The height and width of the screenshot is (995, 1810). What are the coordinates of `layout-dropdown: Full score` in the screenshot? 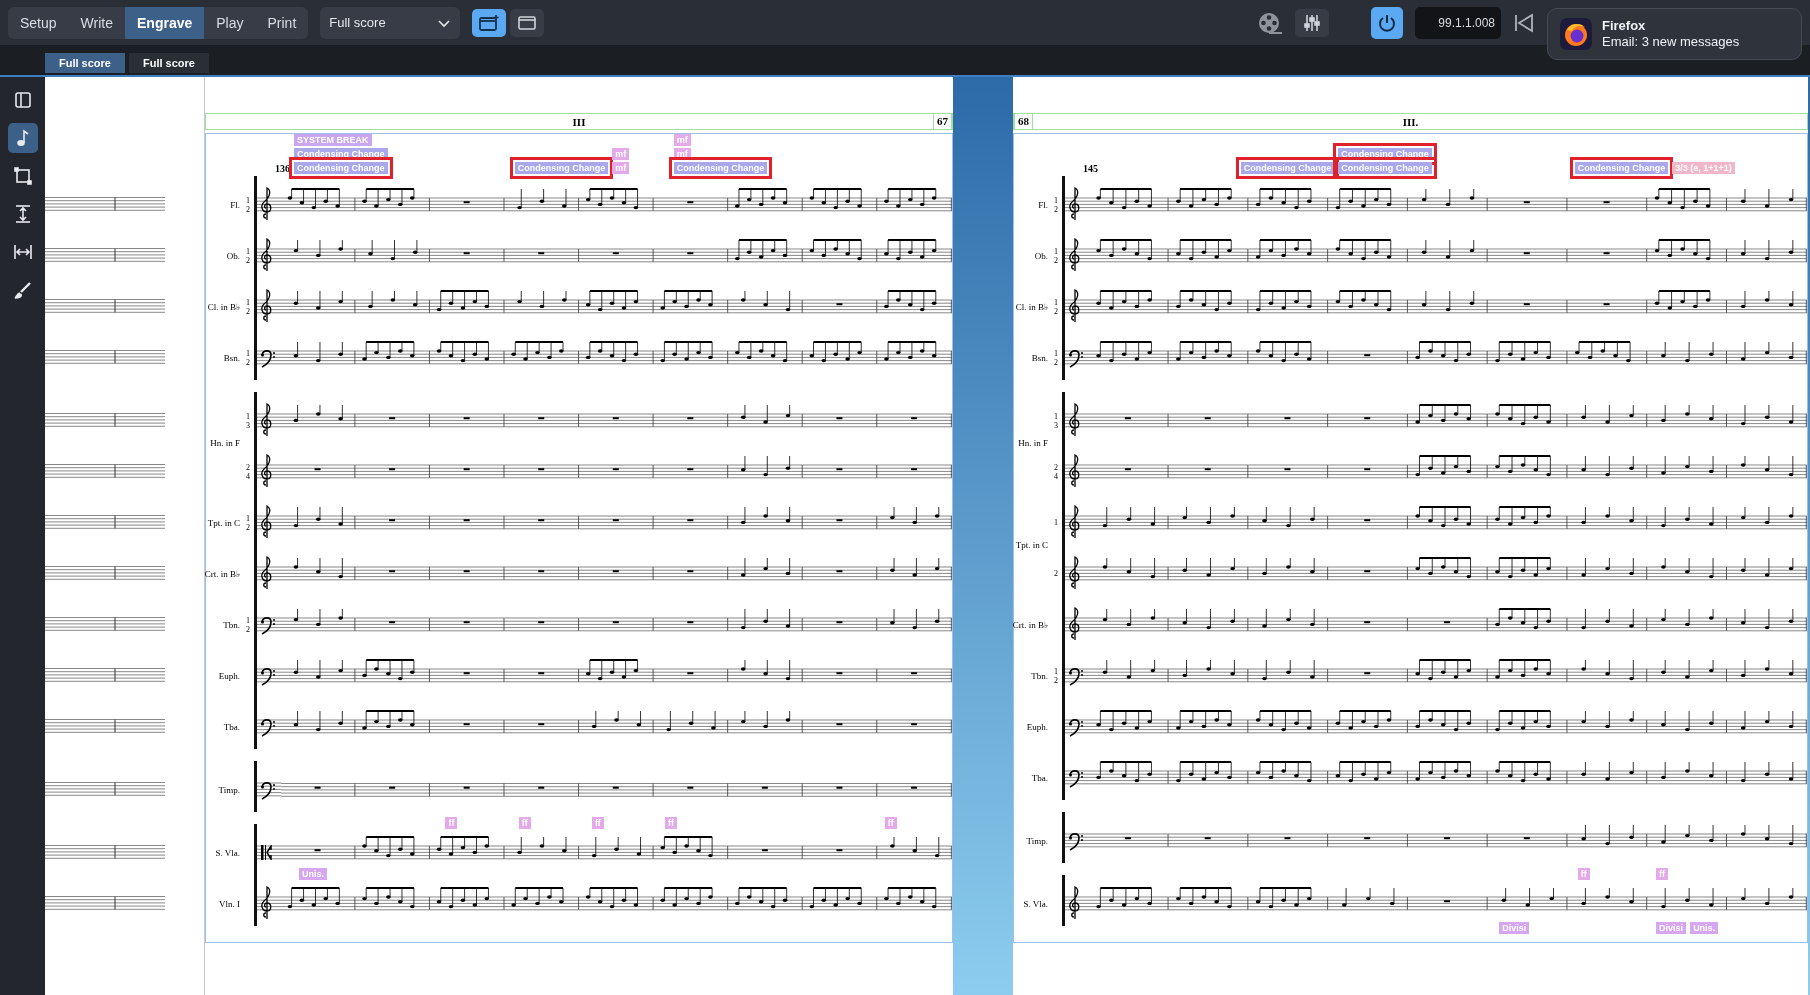 It's located at (390, 22).